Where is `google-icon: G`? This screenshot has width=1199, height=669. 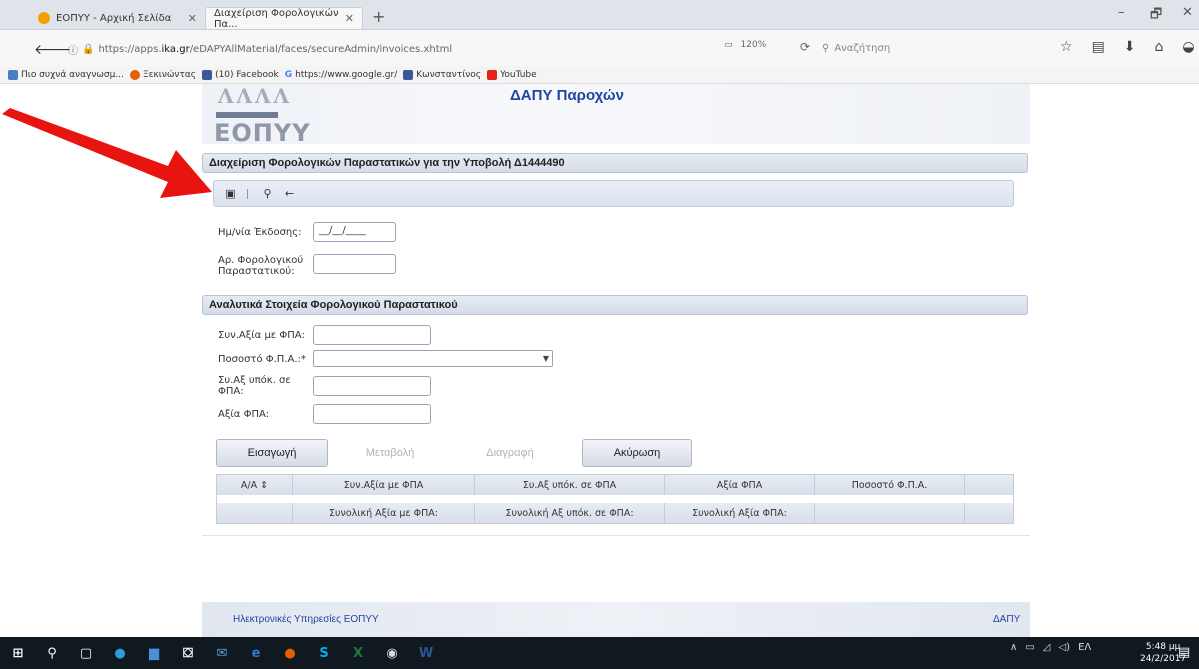 google-icon: G is located at coordinates (288, 74).